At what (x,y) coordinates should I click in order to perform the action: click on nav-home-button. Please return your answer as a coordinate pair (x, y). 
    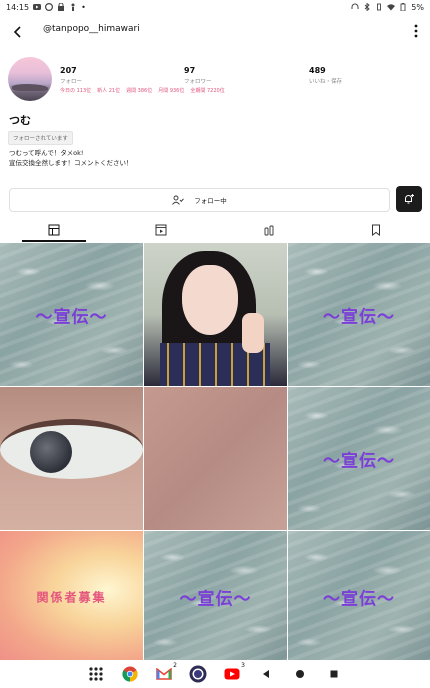
    Looking at the image, I should click on (300, 674).